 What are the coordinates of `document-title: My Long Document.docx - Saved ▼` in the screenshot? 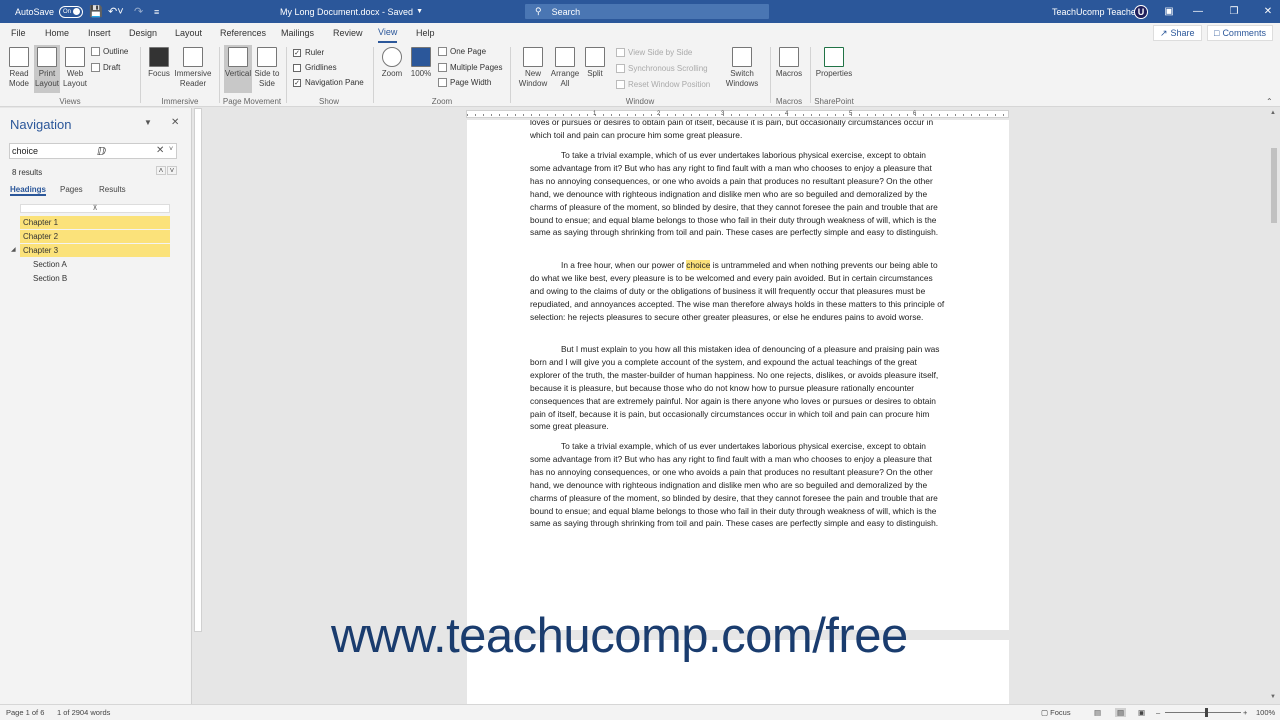 It's located at (351, 11).